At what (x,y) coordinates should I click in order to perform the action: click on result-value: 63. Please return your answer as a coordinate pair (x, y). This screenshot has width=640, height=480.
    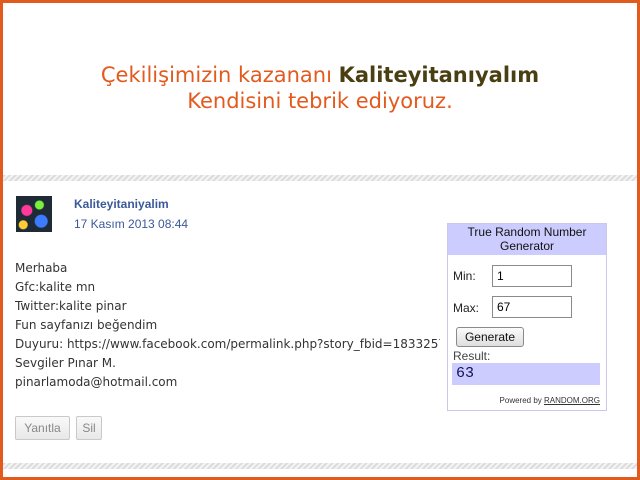
    Looking at the image, I should click on (526, 374).